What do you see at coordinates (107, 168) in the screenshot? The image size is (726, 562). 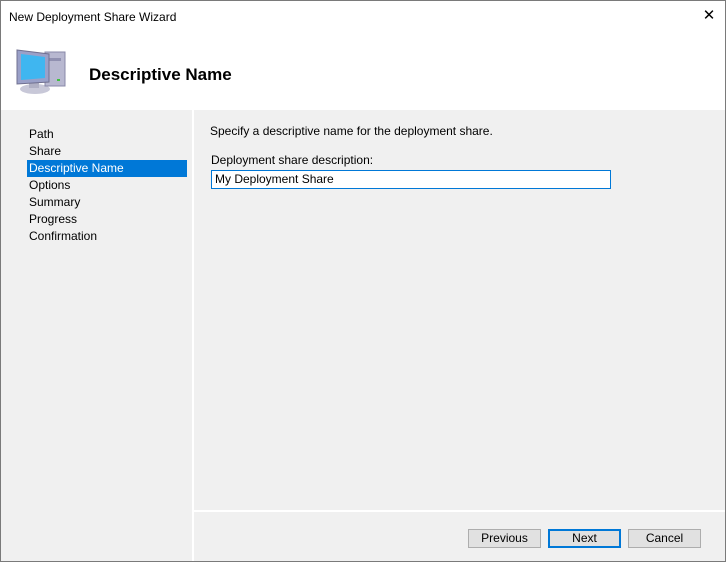 I see `nav-step-descriptive-name: Descriptive Name` at bounding box center [107, 168].